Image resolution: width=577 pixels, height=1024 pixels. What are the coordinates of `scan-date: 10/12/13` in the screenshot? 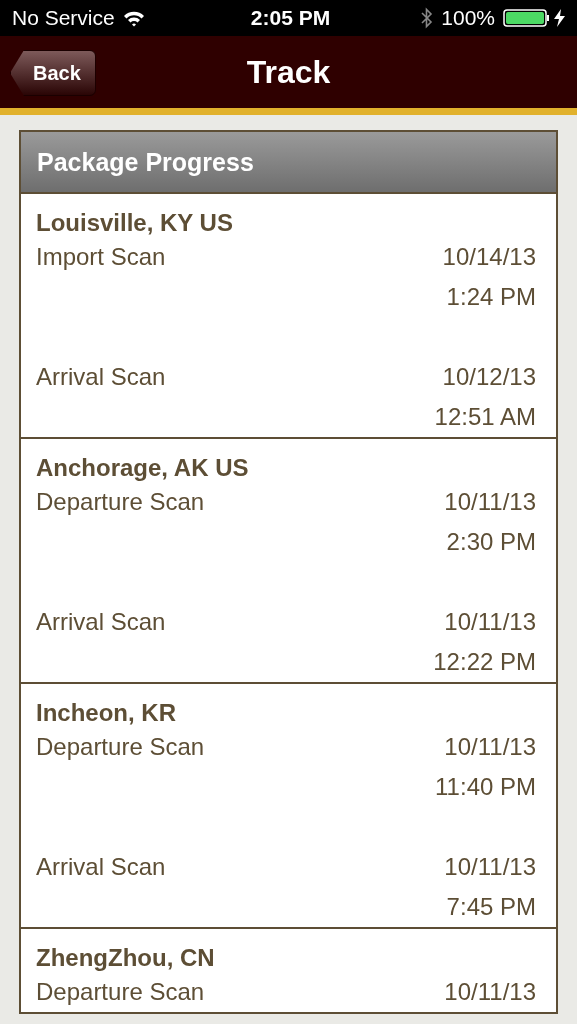 It's located at (489, 377).